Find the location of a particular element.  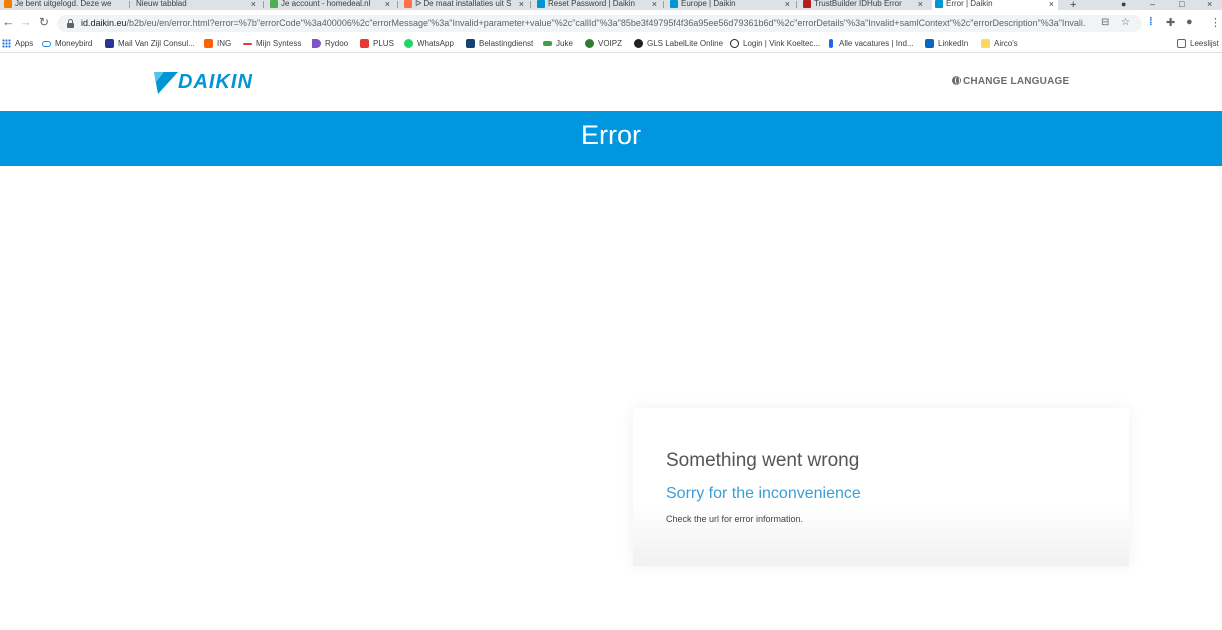

tab-title: Je bent uitgelogd. Deze we is located at coordinates (63, 4).